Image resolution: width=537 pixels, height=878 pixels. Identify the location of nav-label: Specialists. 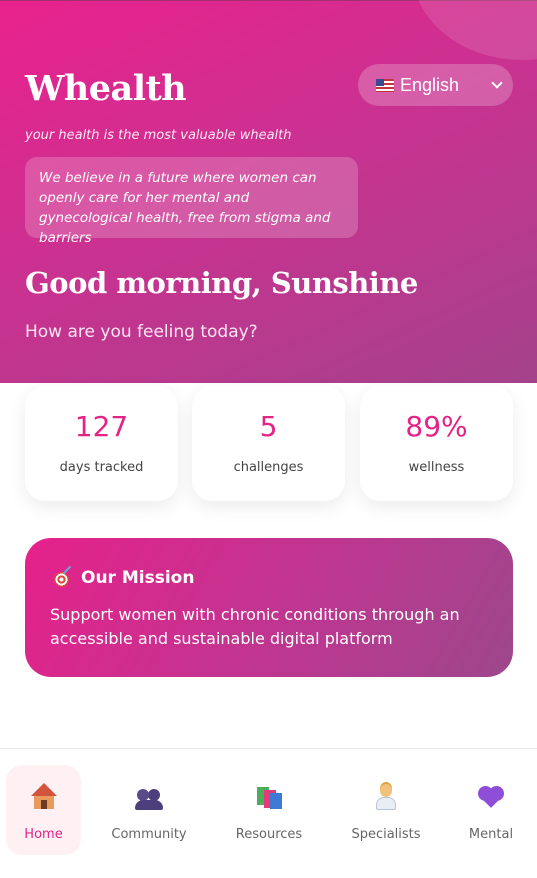
(386, 834).